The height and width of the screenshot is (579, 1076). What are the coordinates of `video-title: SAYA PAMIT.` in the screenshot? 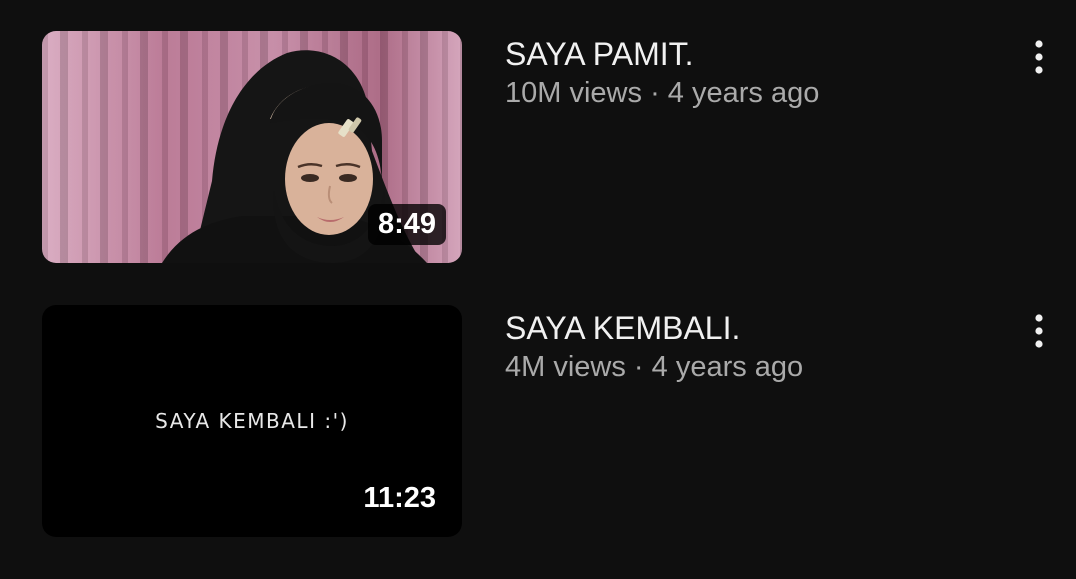 It's located at (599, 54).